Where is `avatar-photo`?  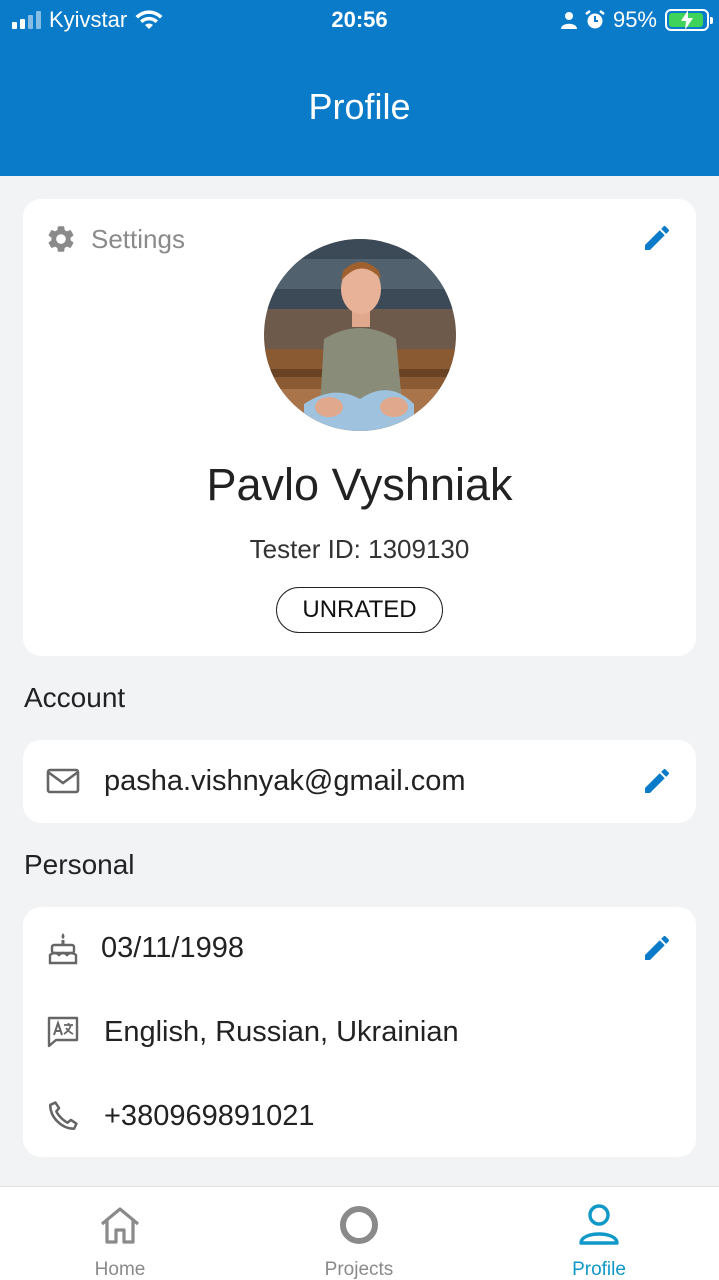 avatar-photo is located at coordinates (360, 335).